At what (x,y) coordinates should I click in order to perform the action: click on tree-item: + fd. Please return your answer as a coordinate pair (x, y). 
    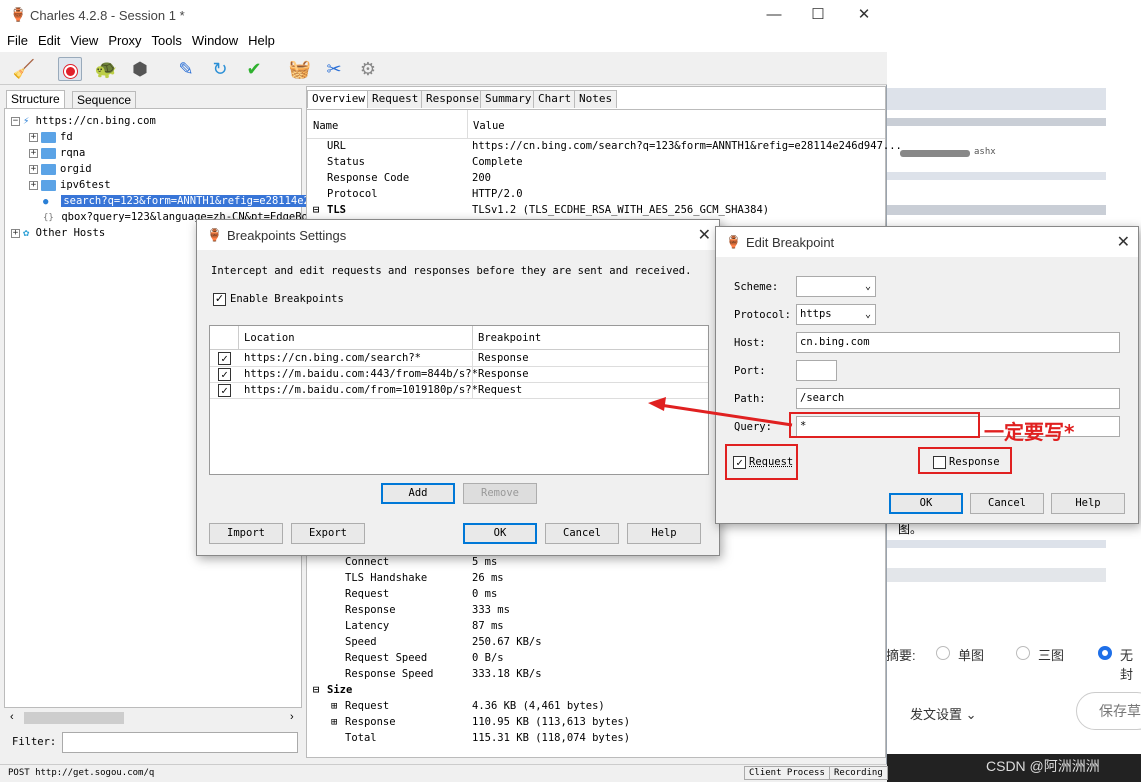
    Looking at the image, I should click on (51, 137).